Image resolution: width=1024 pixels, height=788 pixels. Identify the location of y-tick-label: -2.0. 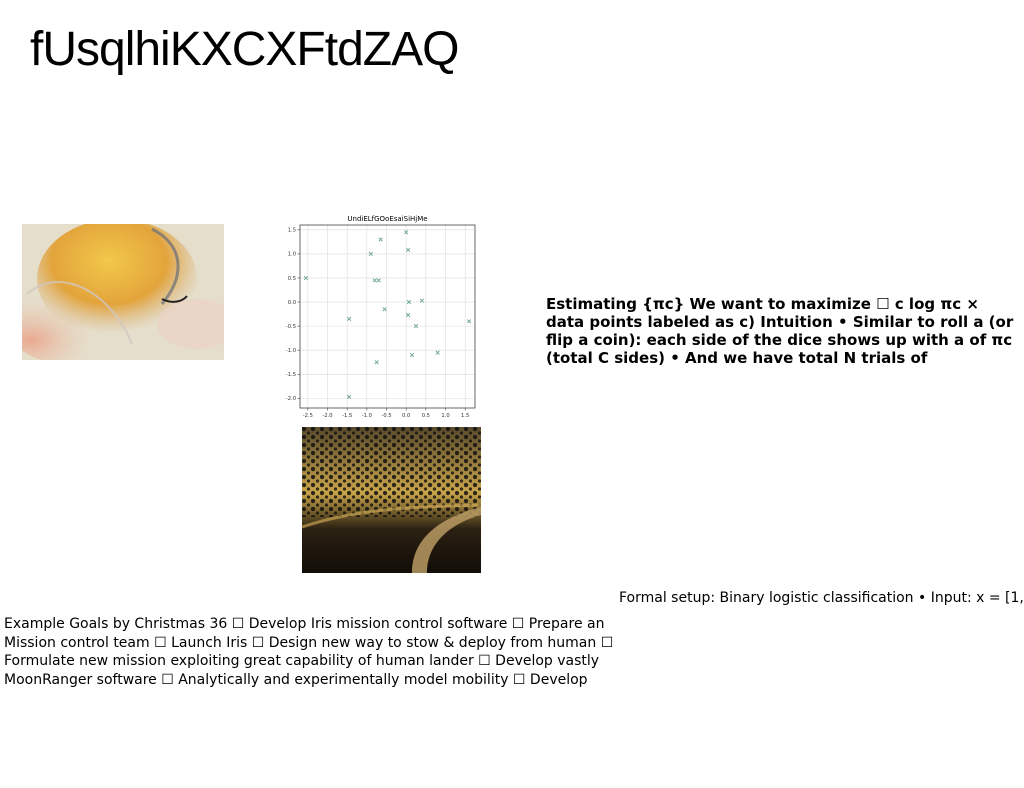
(291, 399).